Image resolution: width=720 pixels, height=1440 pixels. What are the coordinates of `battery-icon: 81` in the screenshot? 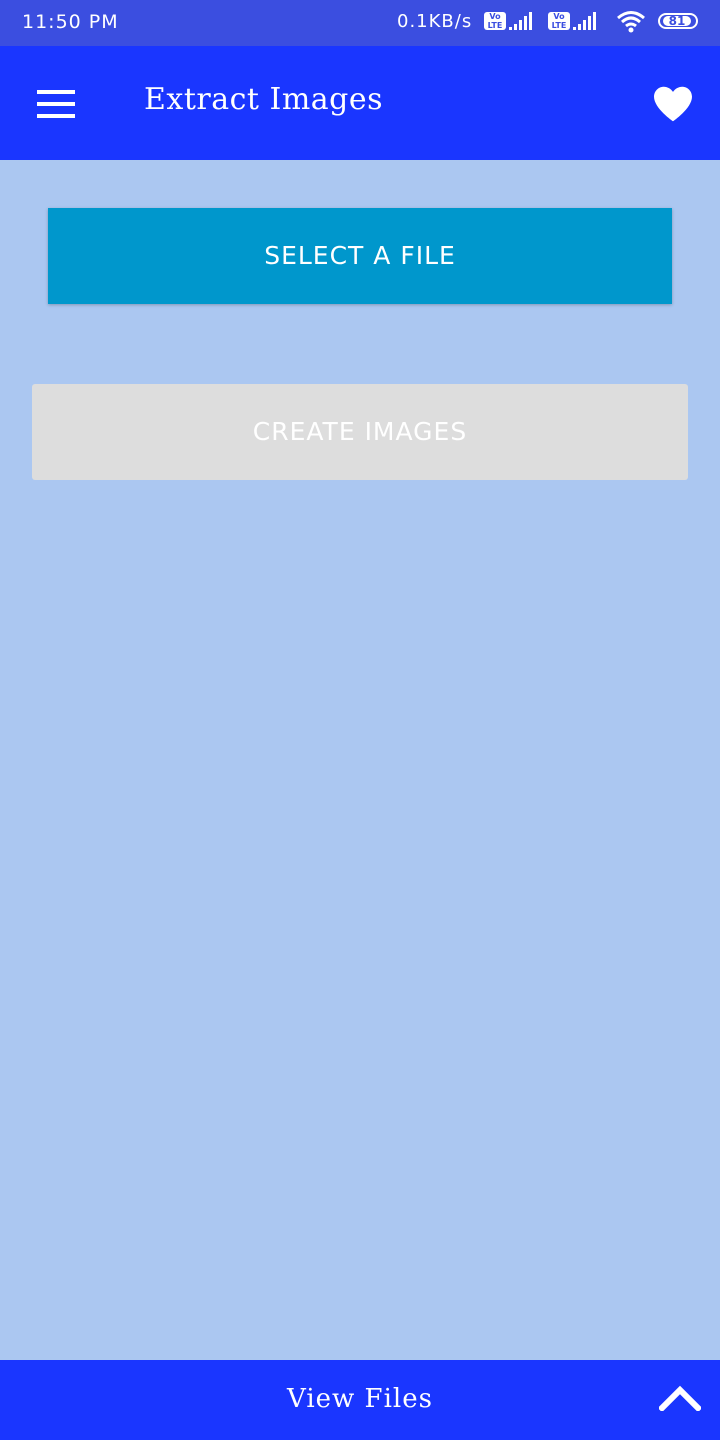 It's located at (678, 21).